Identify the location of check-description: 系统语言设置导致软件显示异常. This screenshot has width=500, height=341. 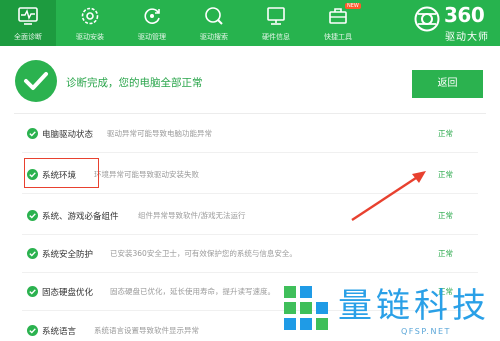
(146, 330).